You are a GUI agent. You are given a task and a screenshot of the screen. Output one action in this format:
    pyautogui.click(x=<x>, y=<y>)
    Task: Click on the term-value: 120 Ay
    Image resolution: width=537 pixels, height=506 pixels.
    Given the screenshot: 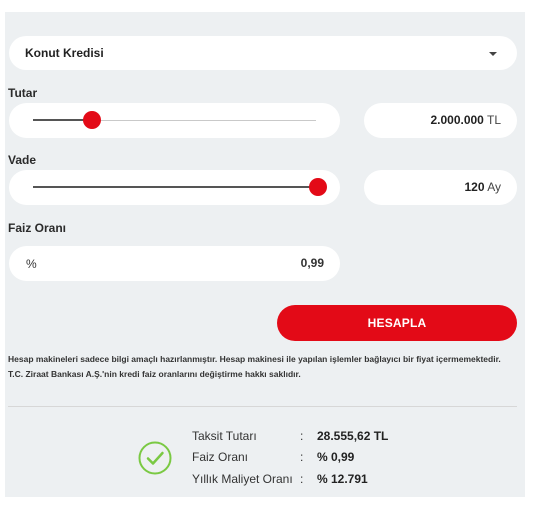 What is the action you would take?
    pyautogui.click(x=483, y=187)
    